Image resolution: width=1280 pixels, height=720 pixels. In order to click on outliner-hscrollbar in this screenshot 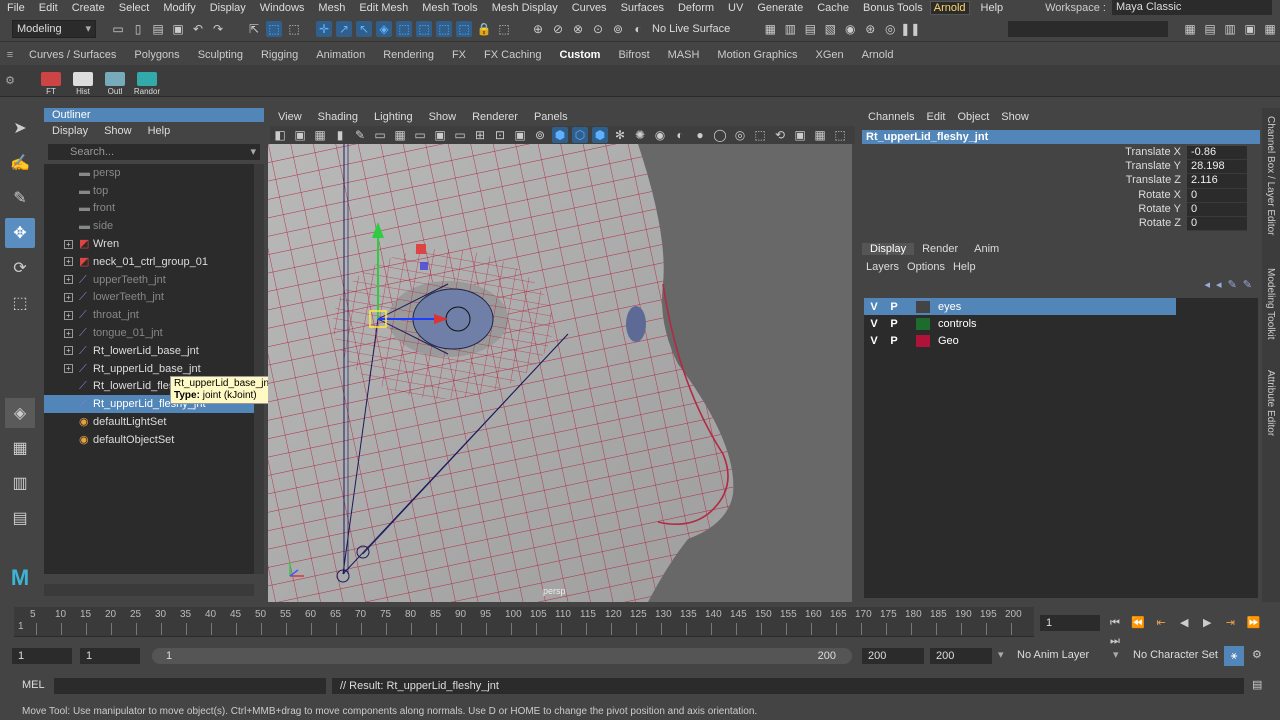, I will do `click(149, 590)`.